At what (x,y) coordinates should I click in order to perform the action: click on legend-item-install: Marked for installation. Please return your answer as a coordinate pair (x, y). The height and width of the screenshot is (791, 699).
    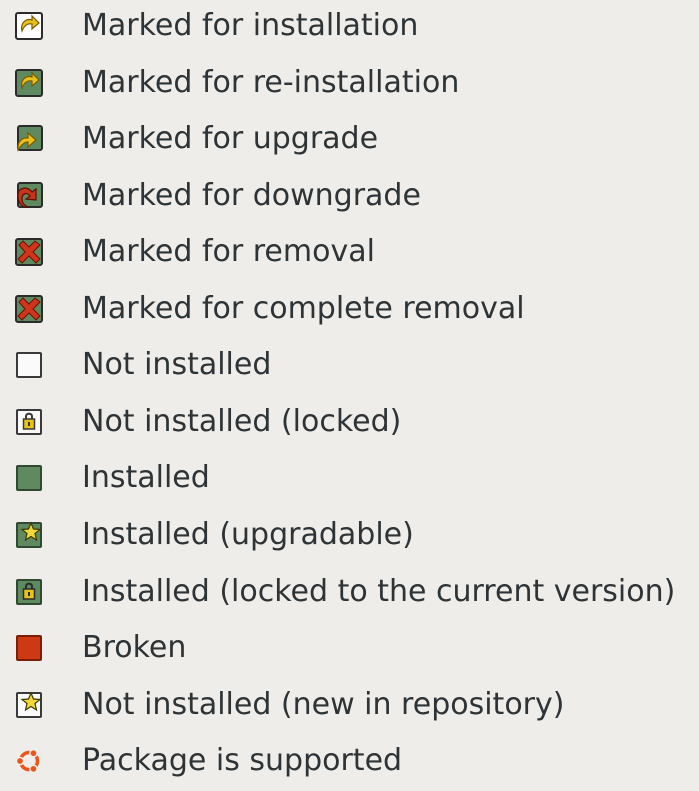
    Looking at the image, I should click on (349, 28).